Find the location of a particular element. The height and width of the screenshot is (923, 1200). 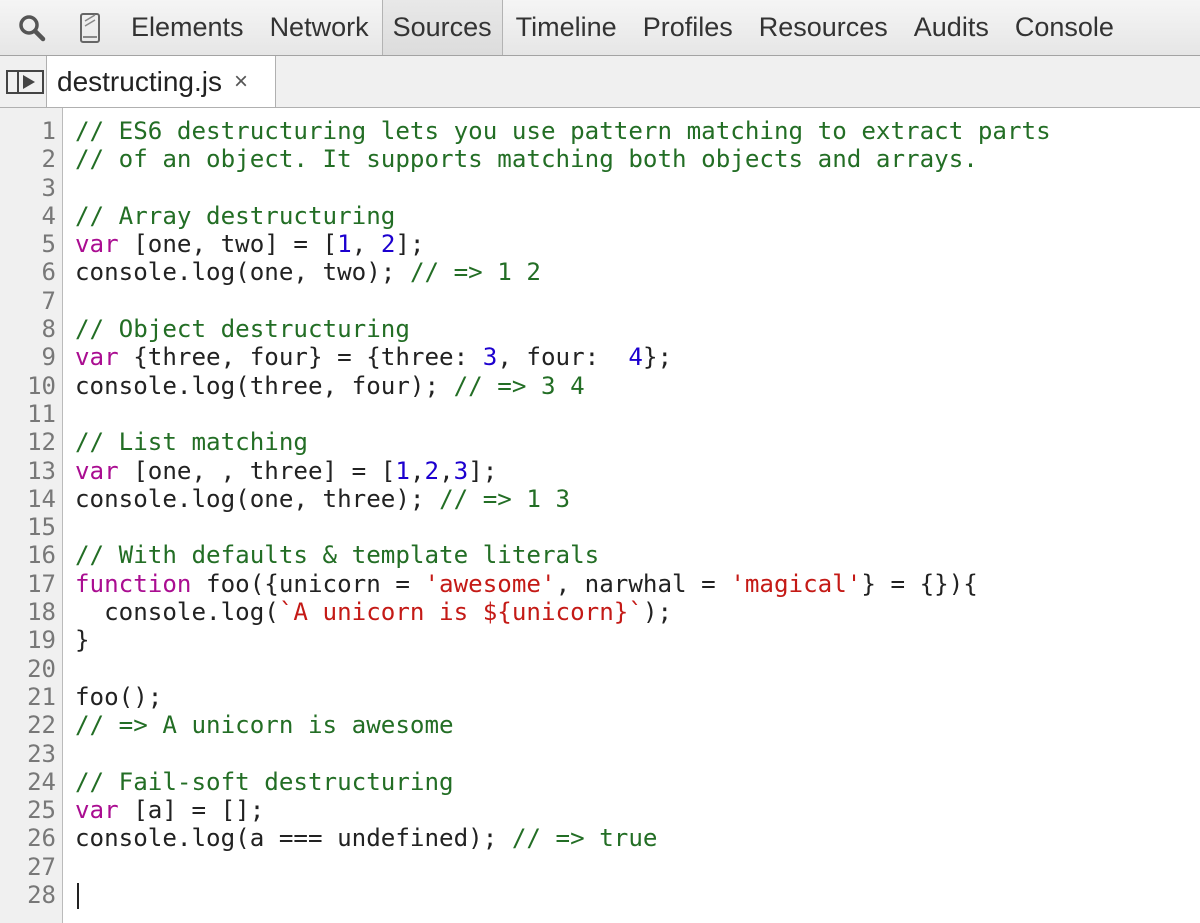

line-number: 25 is located at coordinates (28, 810).